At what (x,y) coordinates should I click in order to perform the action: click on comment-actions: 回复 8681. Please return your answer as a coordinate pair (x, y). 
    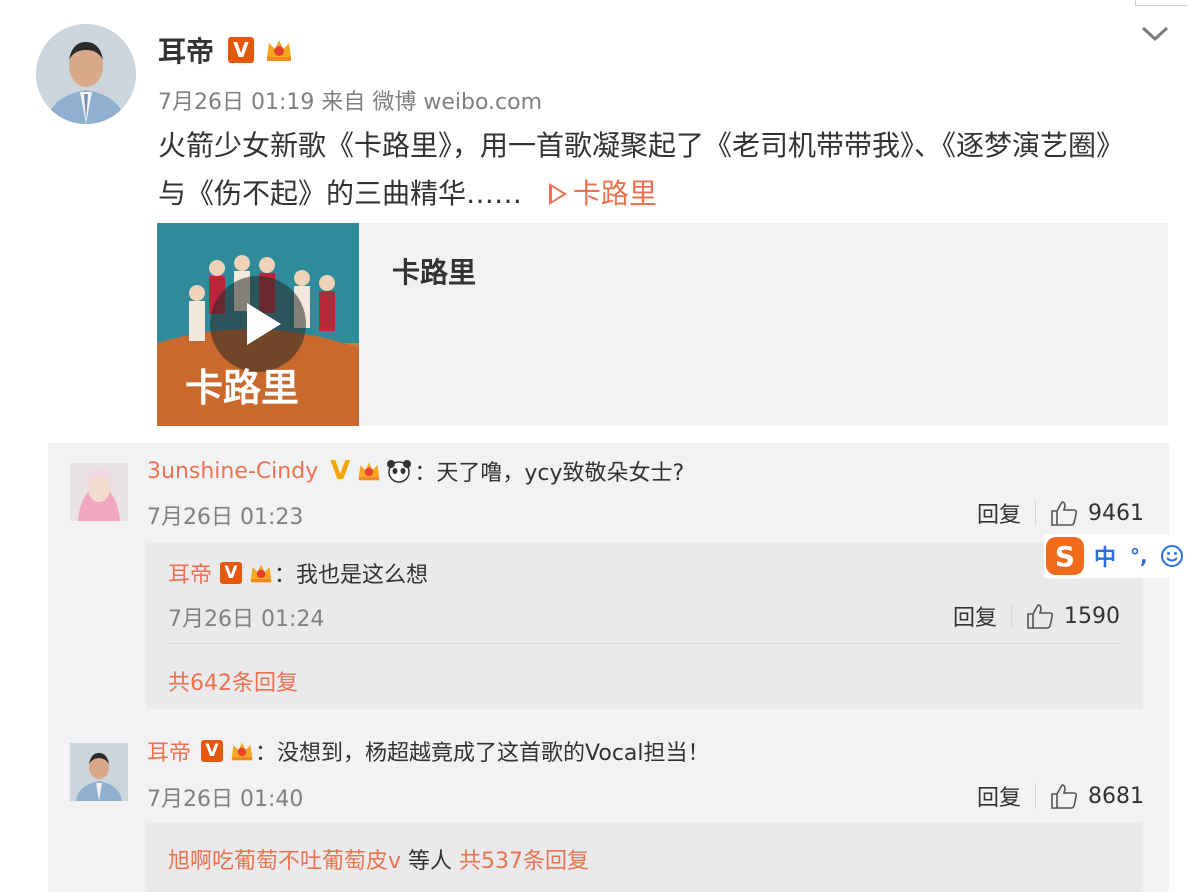
    Looking at the image, I should click on (1060, 796).